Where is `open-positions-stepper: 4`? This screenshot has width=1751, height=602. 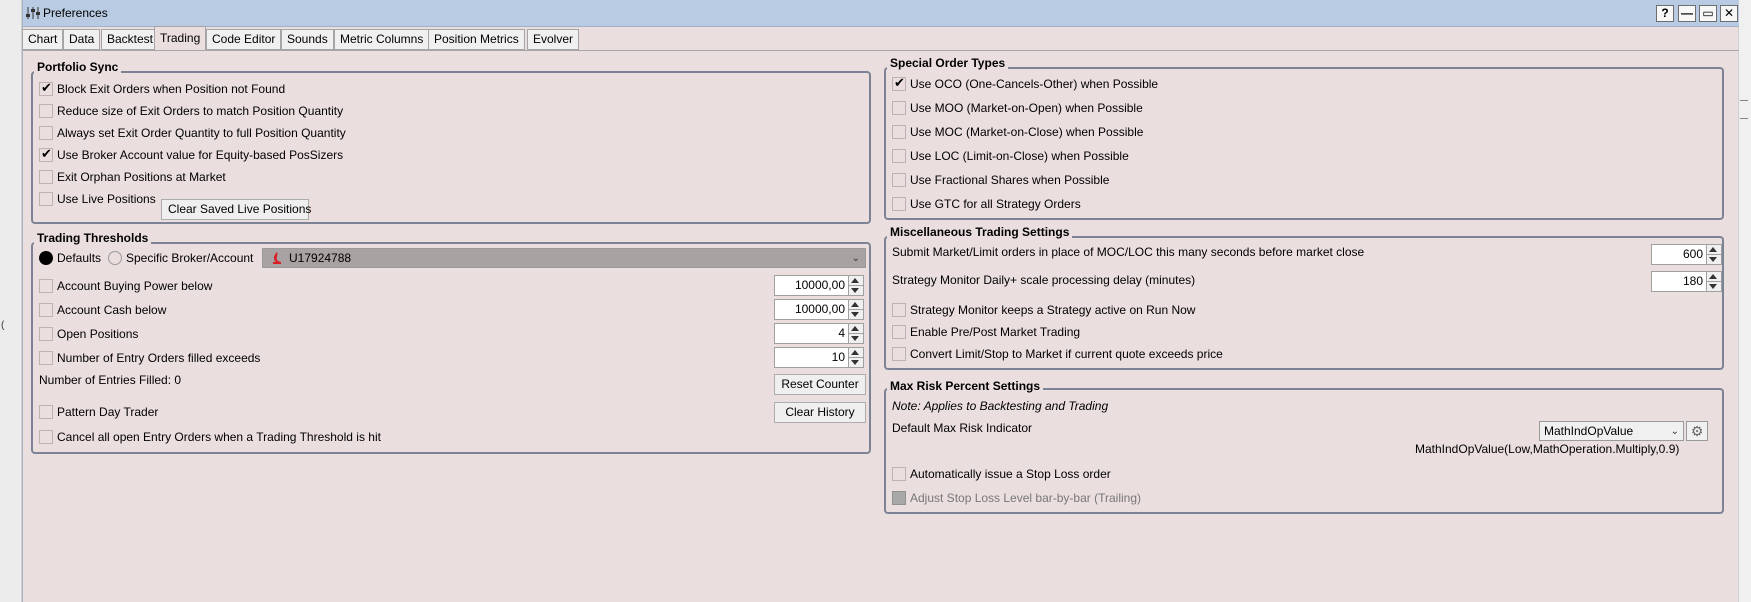 open-positions-stepper: 4 is located at coordinates (819, 333).